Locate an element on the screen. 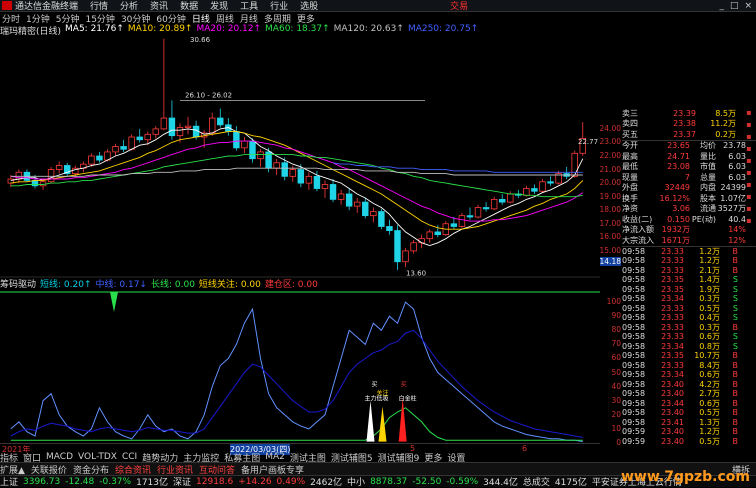 This screenshot has height=488, width=756. indicator-tab: VOL-TDX is located at coordinates (97, 457).